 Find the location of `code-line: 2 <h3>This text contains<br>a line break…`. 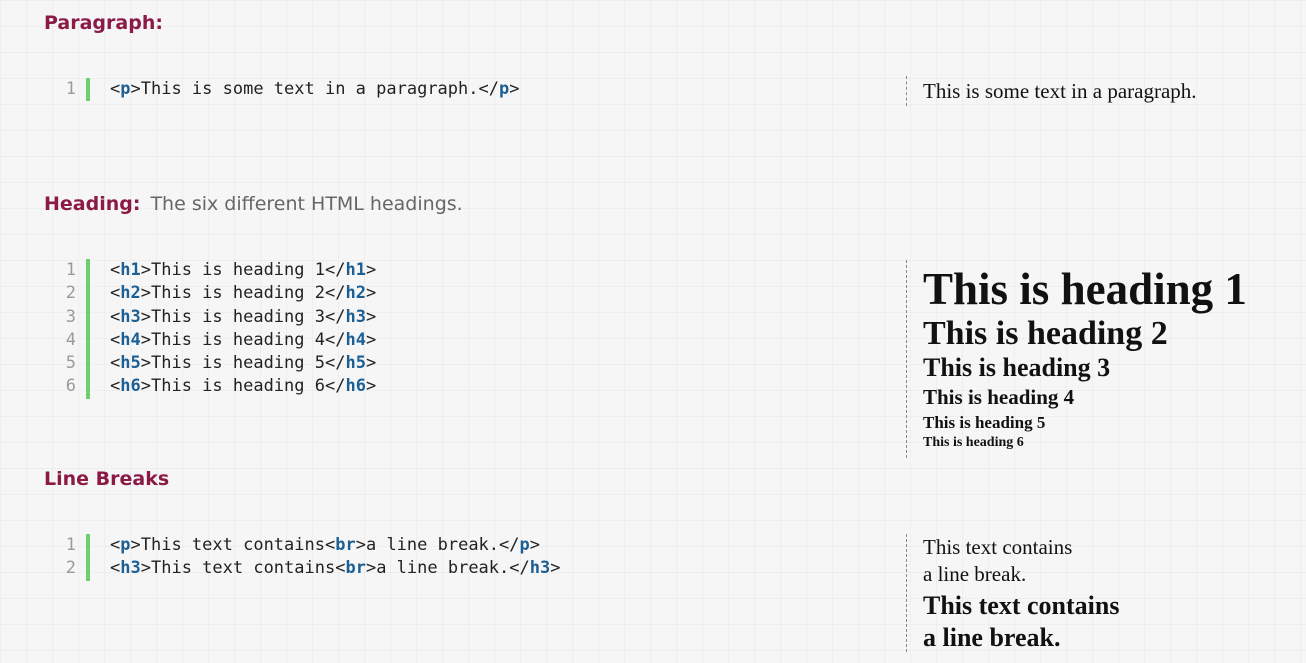

code-line: 2 <h3>This text contains<br>a line break… is located at coordinates (408, 569).